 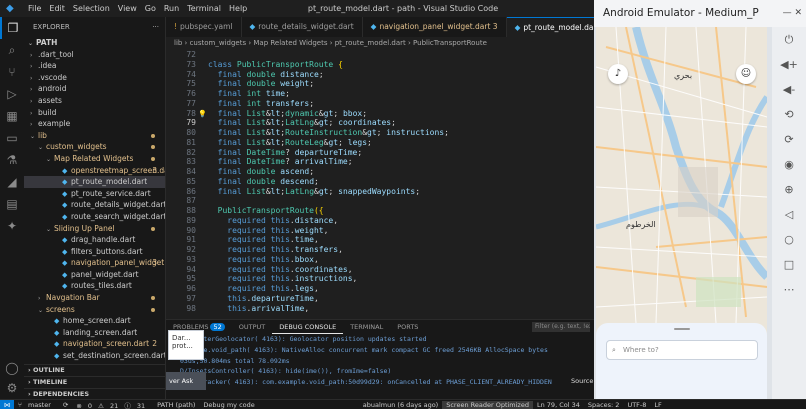 What do you see at coordinates (792, 13) in the screenshot?
I see `window-controls: — ✕` at bounding box center [792, 13].